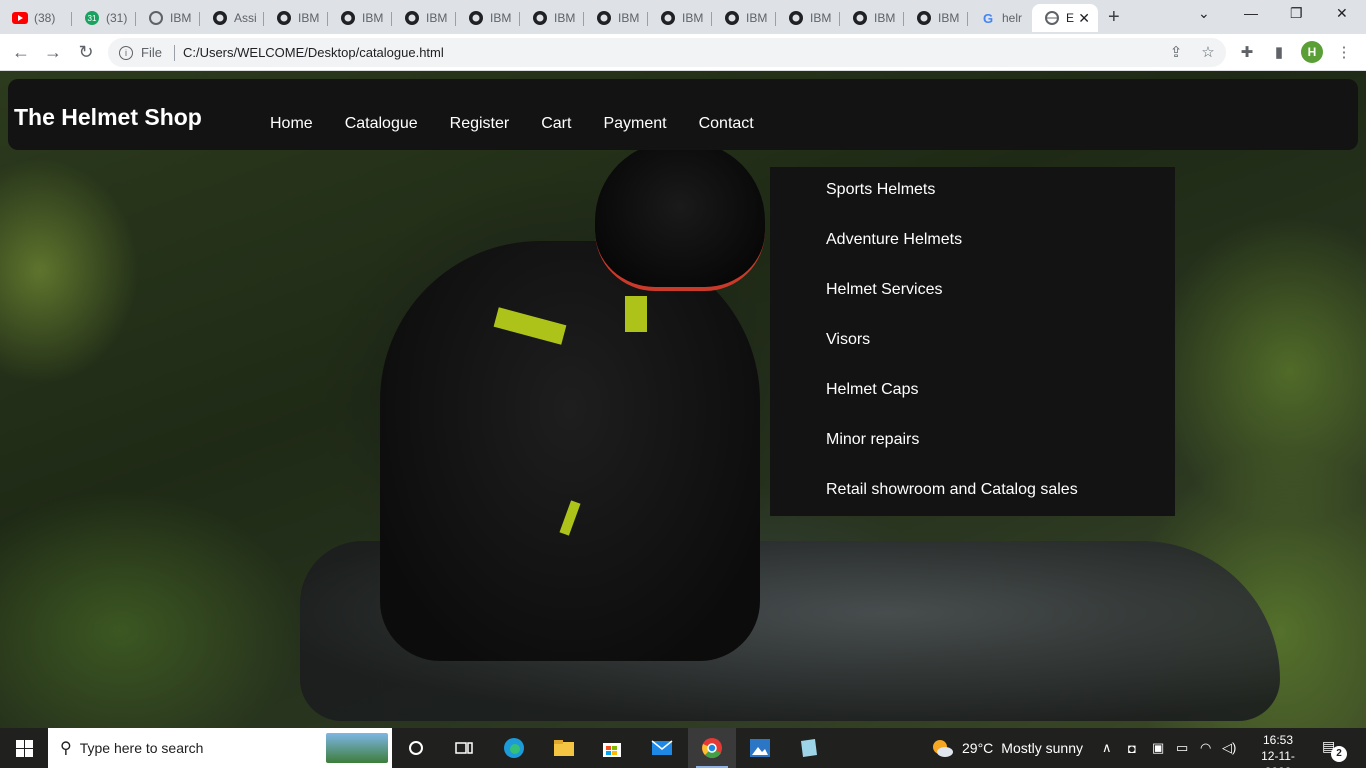 The image size is (1366, 768). What do you see at coordinates (760, 748) in the screenshot?
I see `taskbar-photos` at bounding box center [760, 748].